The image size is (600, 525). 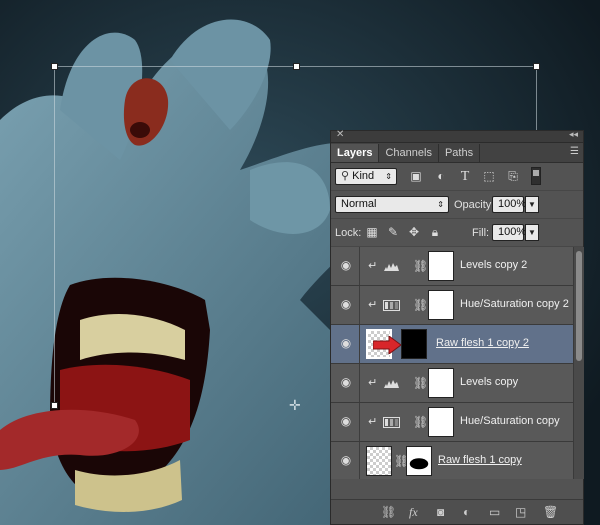 I want to click on type-filter-icon: T, so click(x=465, y=177).